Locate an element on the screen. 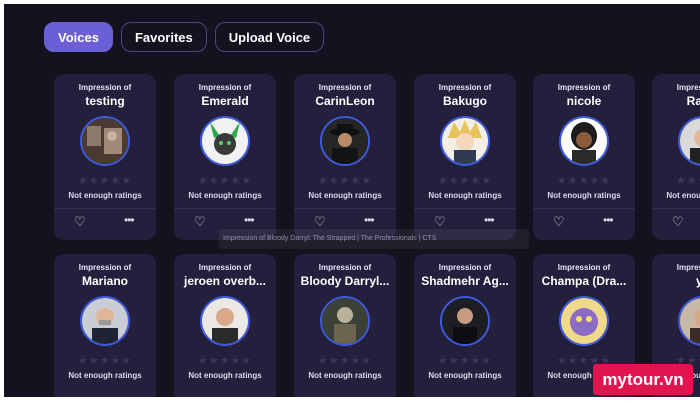 This screenshot has height=405, width=700. card-name: nicole is located at coordinates (584, 101).